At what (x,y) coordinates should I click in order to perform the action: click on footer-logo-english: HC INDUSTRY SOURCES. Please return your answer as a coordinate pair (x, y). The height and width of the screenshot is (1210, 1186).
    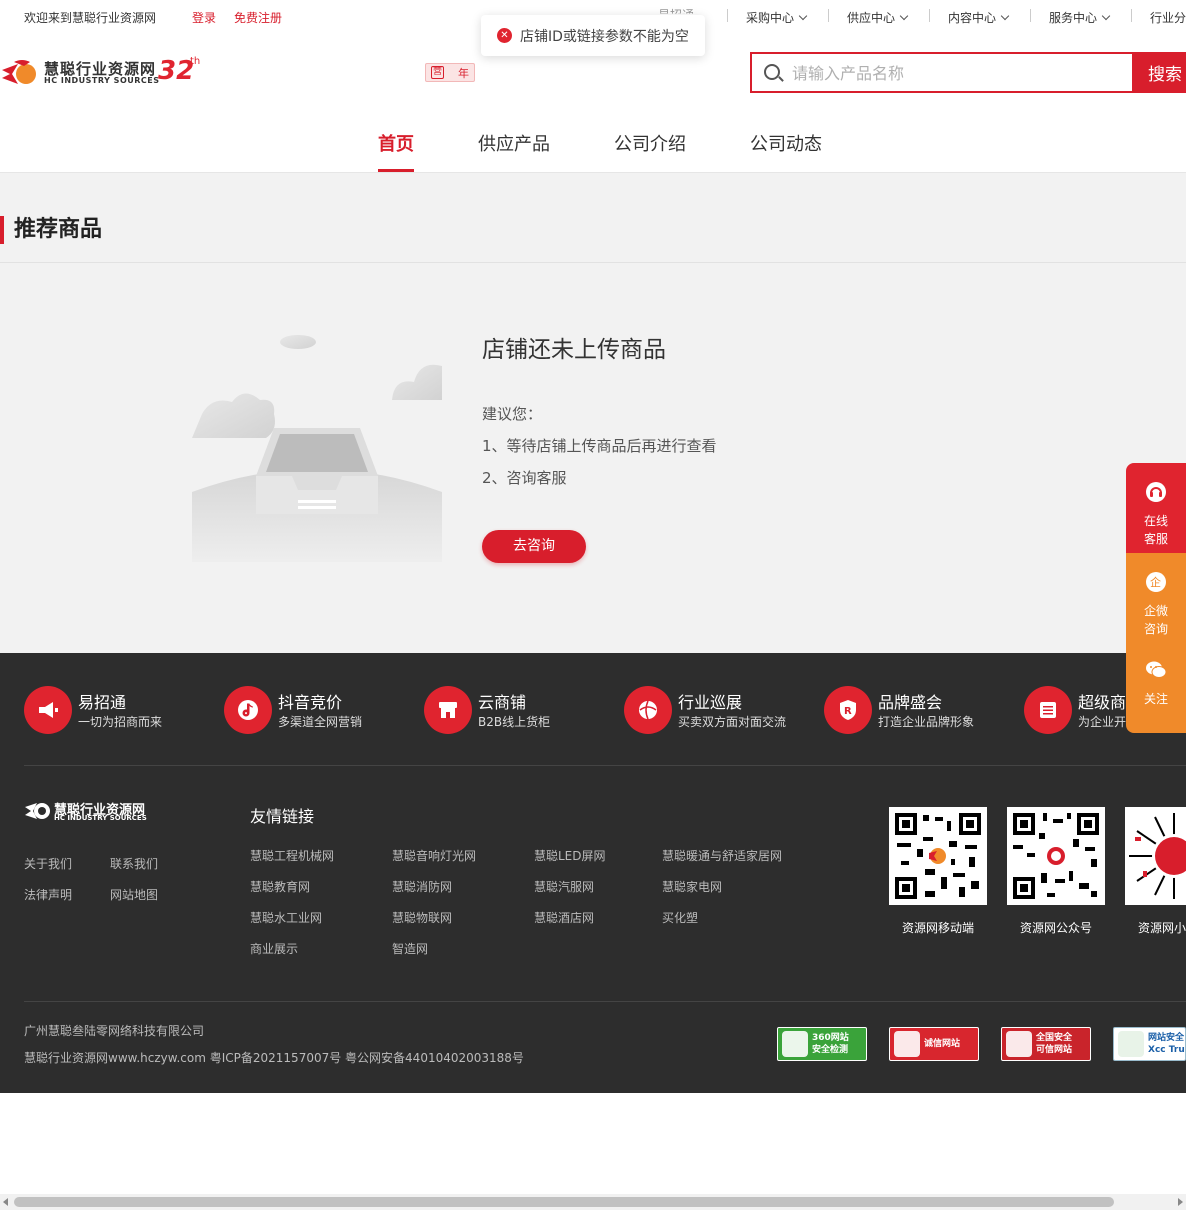
    Looking at the image, I should click on (100, 818).